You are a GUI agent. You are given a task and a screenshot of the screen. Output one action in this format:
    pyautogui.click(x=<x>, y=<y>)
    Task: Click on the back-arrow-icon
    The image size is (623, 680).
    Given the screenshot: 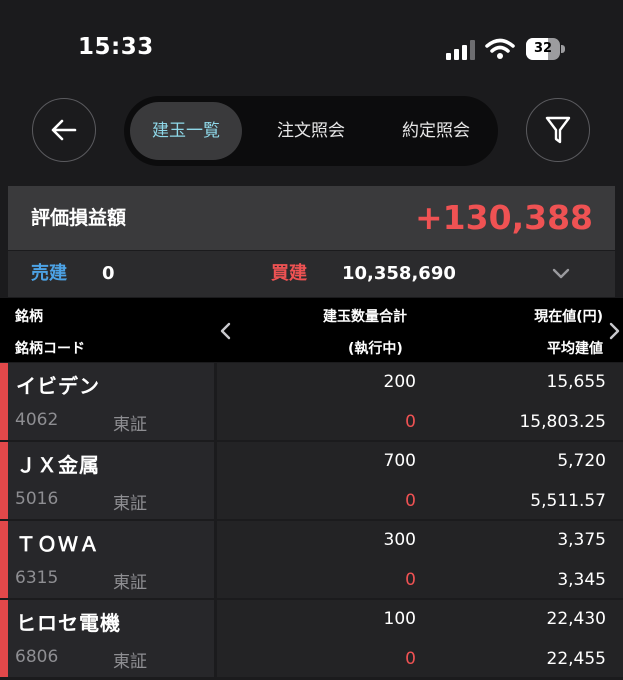 What is the action you would take?
    pyautogui.click(x=64, y=130)
    